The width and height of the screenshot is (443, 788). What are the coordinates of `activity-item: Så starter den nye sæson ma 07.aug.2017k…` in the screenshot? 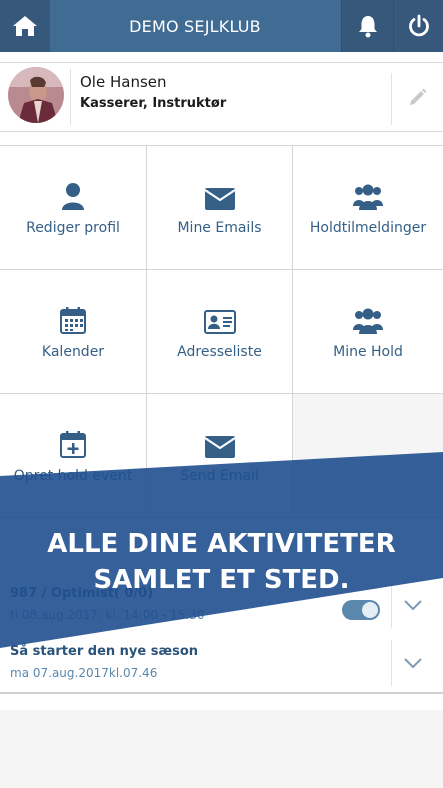 It's located at (221, 663).